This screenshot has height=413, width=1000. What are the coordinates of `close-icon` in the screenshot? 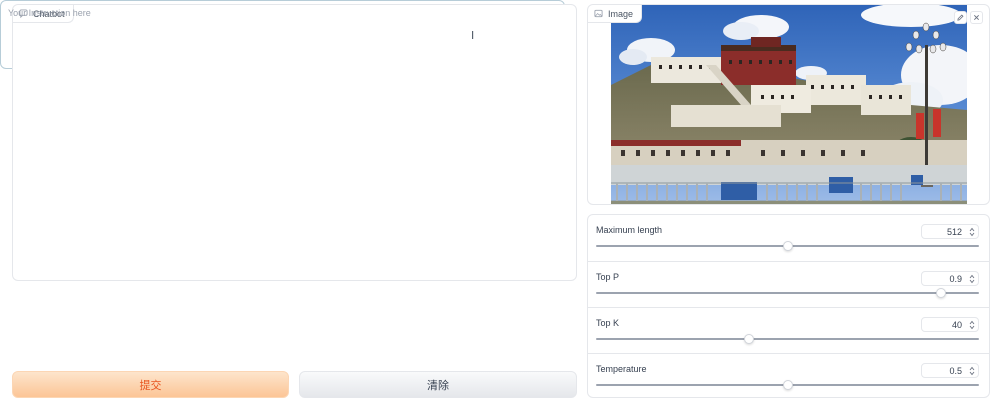 It's located at (976, 17).